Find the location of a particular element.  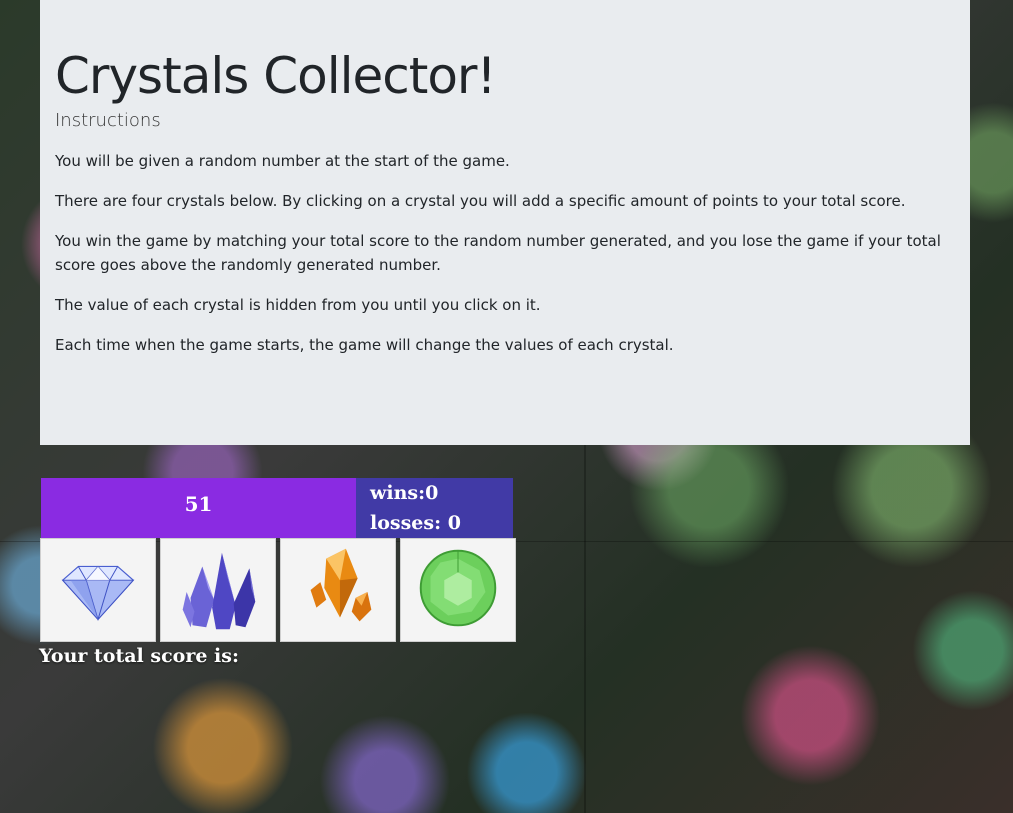

purple-crystal-cluster-icon is located at coordinates (219, 591).